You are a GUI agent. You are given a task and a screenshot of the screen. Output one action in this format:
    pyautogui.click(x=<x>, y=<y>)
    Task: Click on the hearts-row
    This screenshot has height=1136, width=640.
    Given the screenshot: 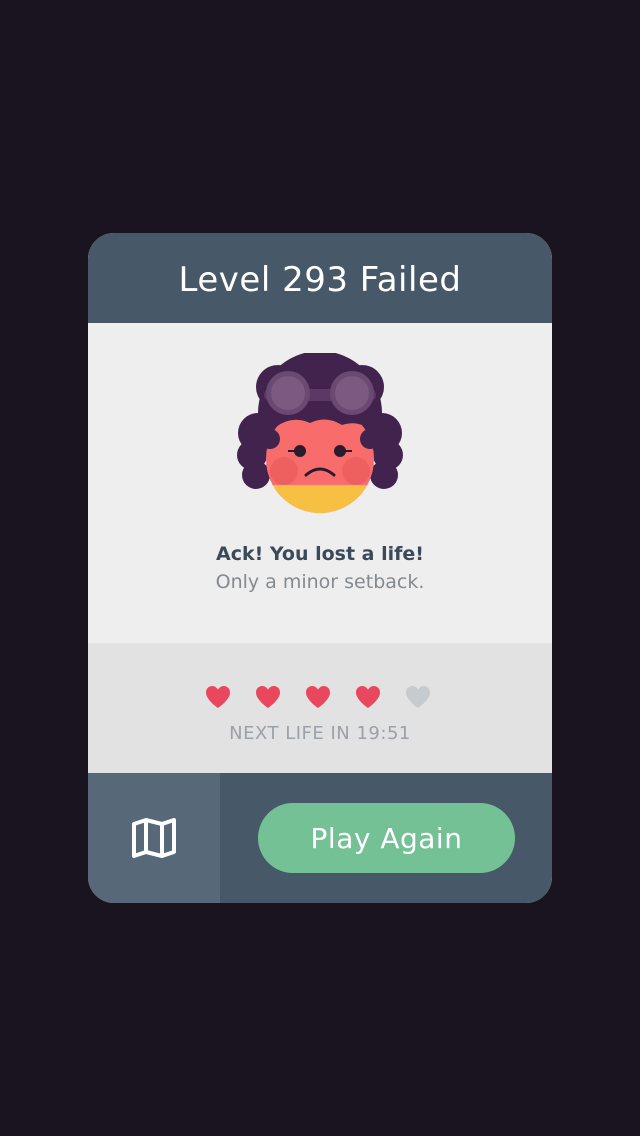 What is the action you would take?
    pyautogui.click(x=318, y=697)
    